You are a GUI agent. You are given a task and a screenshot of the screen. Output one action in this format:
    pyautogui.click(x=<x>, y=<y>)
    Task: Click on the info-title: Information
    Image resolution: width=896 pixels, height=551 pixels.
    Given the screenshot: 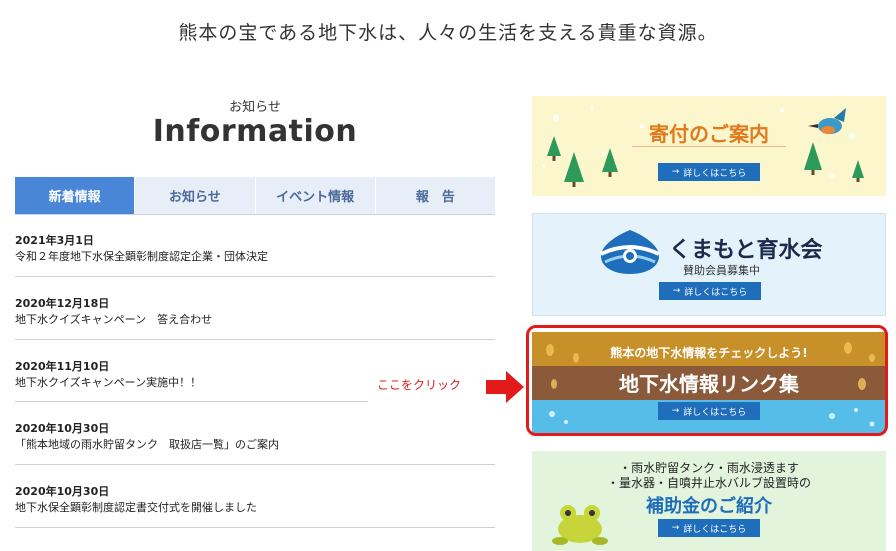 What is the action you would take?
    pyautogui.click(x=255, y=131)
    